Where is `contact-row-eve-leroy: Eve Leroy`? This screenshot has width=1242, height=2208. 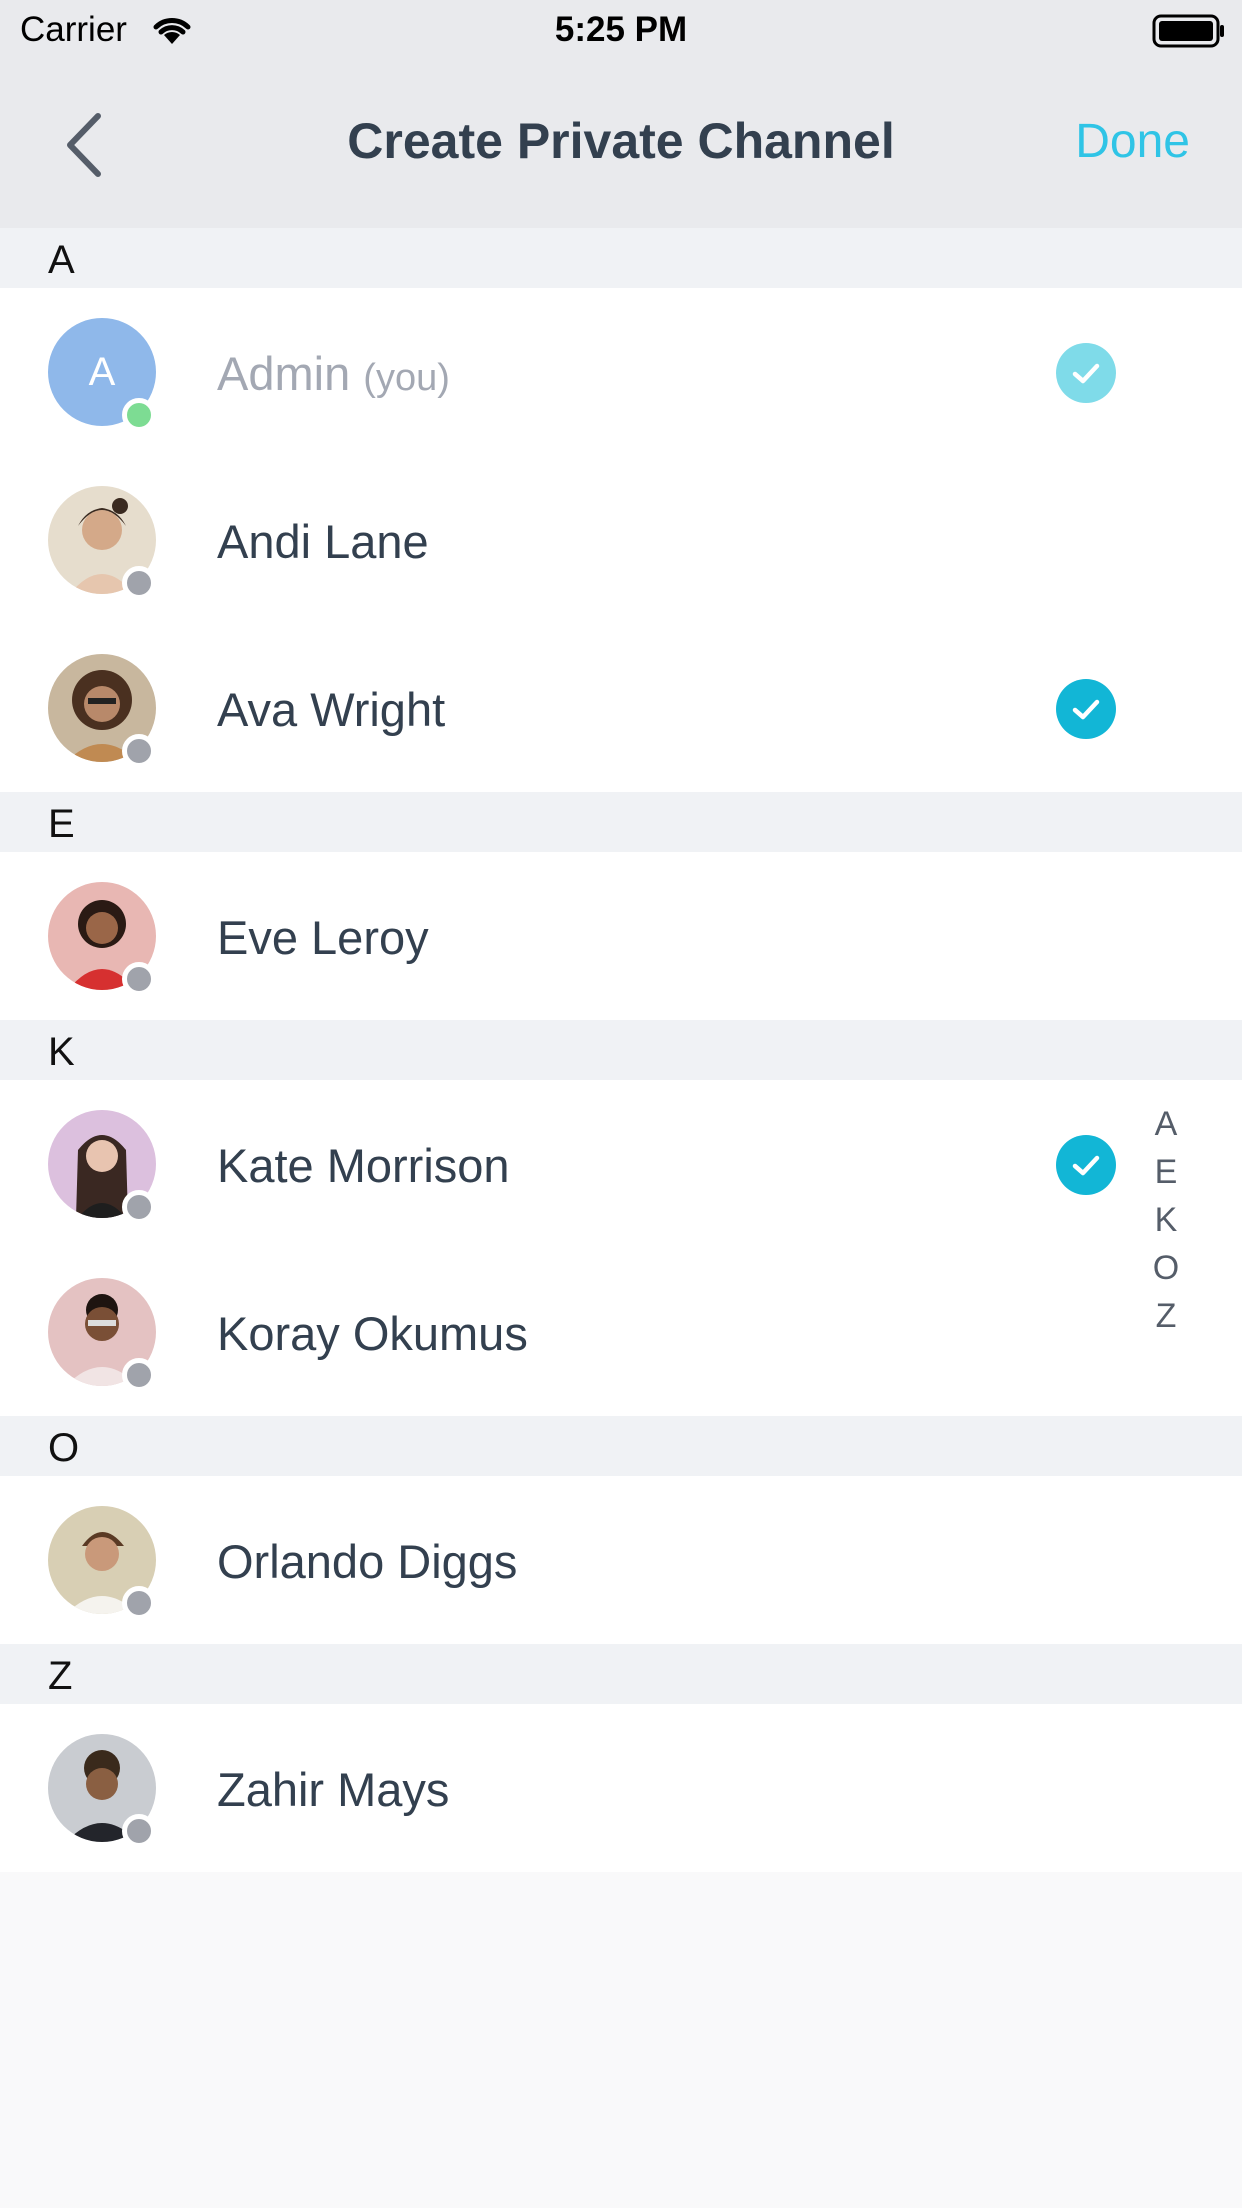
contact-row-eve-leroy: Eve Leroy is located at coordinates (621, 936).